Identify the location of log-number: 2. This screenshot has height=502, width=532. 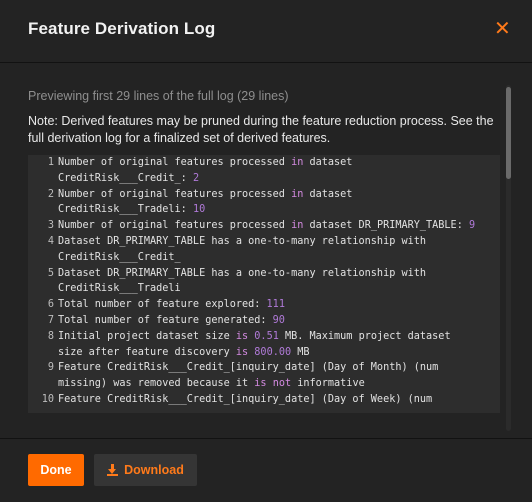
(196, 178).